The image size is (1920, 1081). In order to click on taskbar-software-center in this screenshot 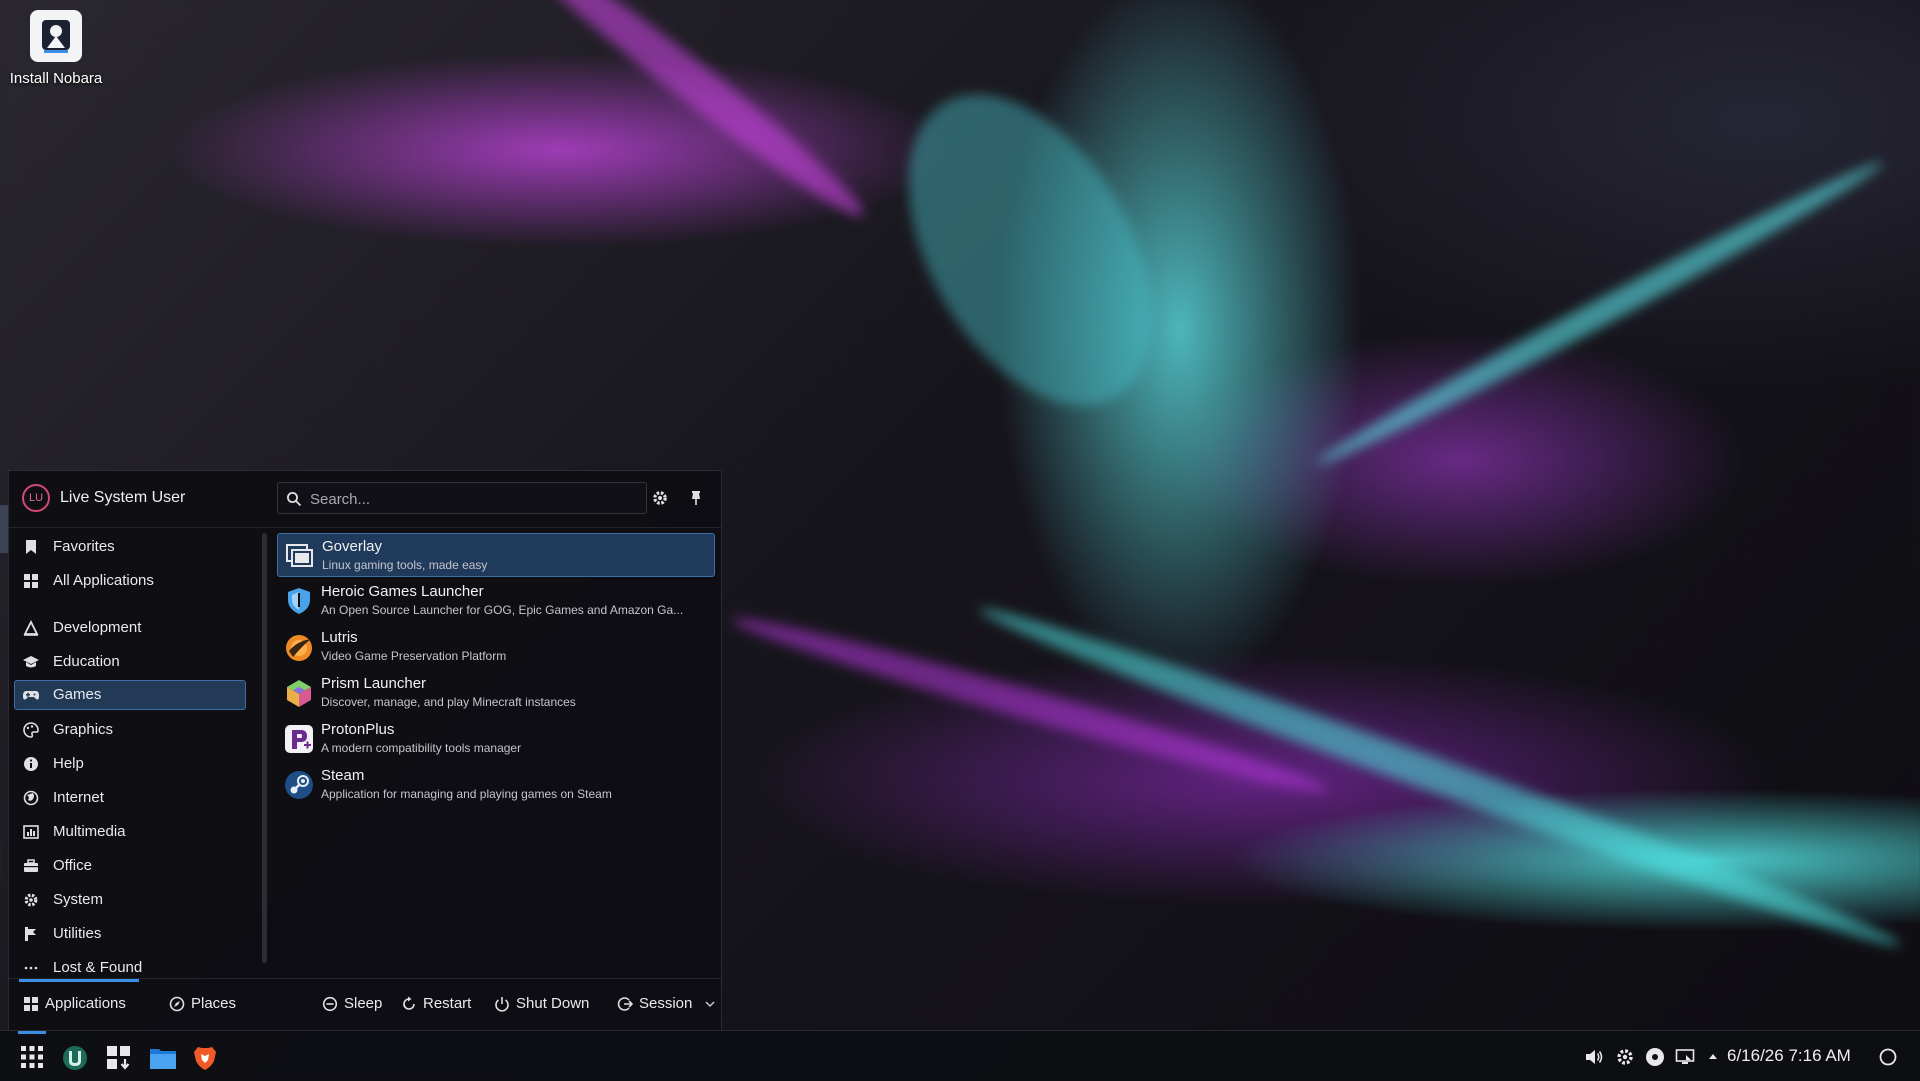, I will do `click(118, 1057)`.